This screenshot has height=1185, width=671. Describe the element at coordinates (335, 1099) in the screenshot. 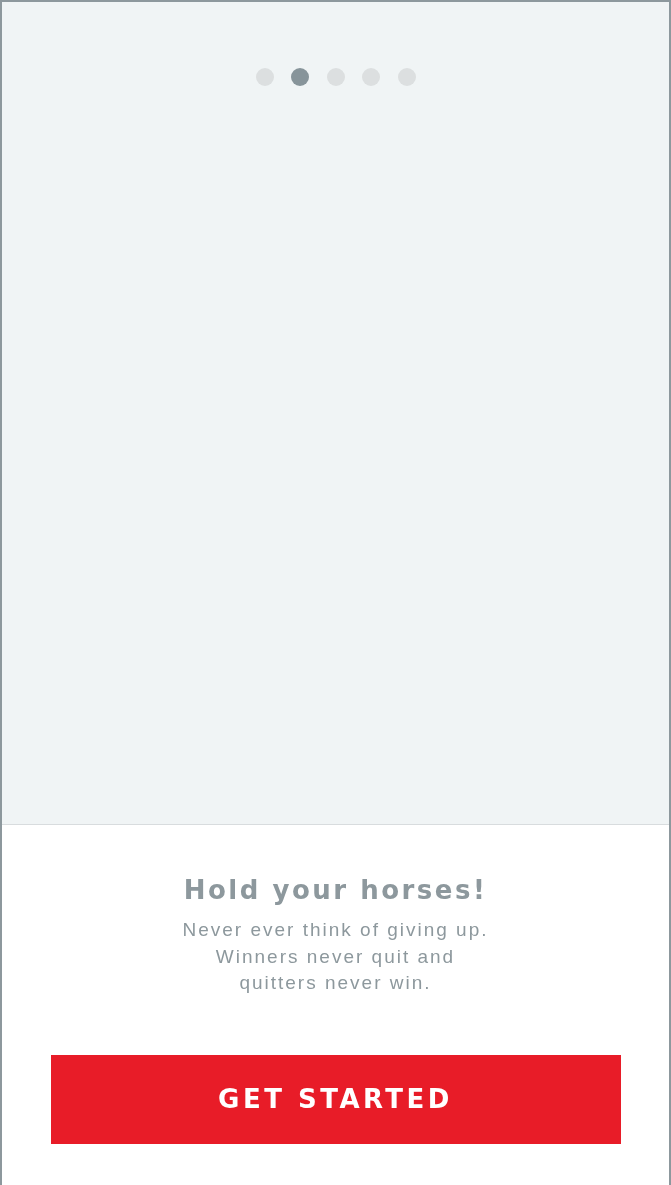

I see `get-started-button: GET STARTED` at that location.